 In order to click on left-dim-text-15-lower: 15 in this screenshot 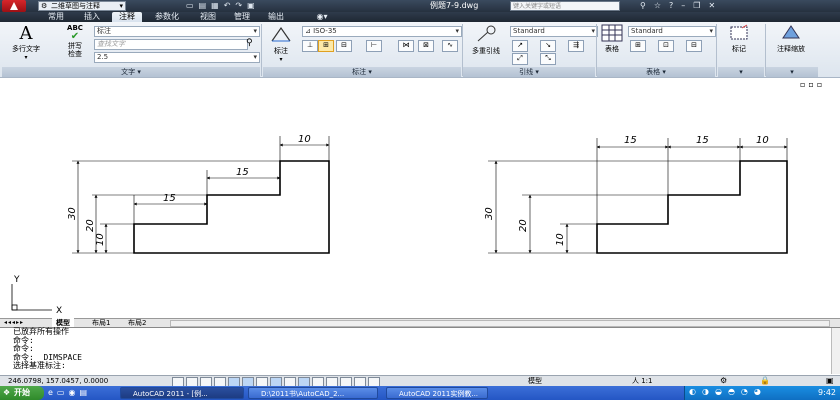, I will do `click(169, 198)`.